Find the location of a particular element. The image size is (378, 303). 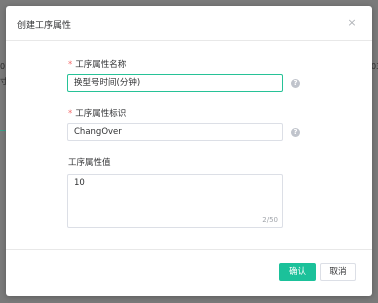

attribute-name-input: 换型号时间(分钟) is located at coordinates (175, 83).